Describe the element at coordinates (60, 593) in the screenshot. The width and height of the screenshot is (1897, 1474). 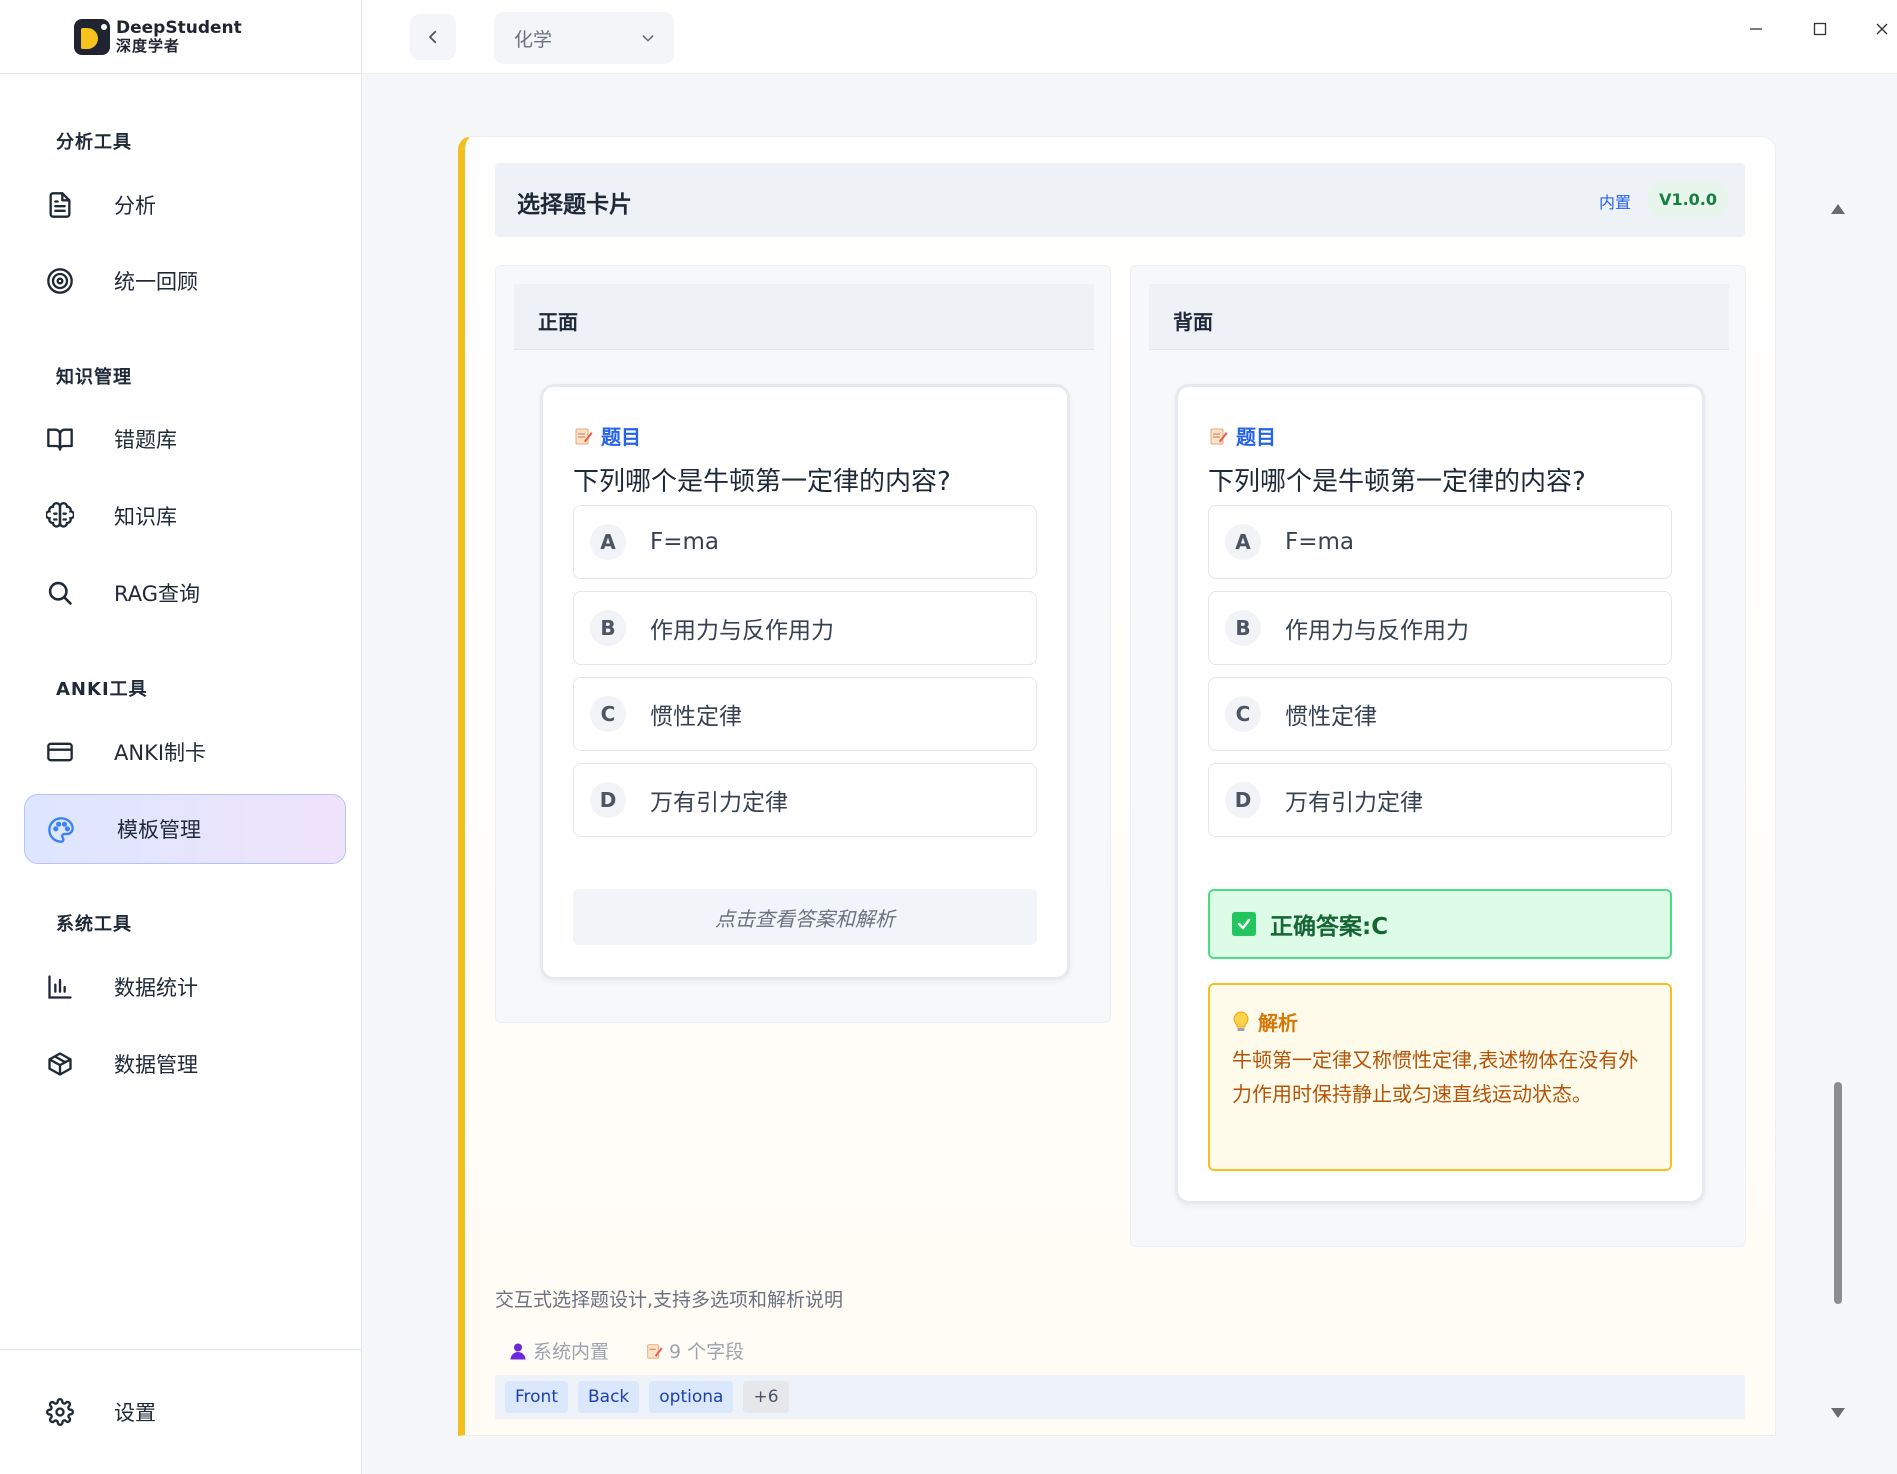
I see `search-icon` at that location.